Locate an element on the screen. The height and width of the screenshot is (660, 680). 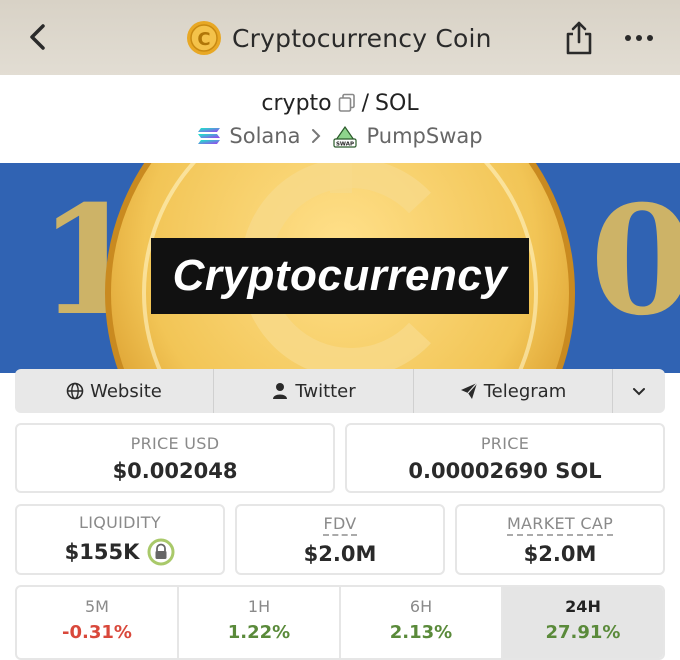
back-icon is located at coordinates (38, 37).